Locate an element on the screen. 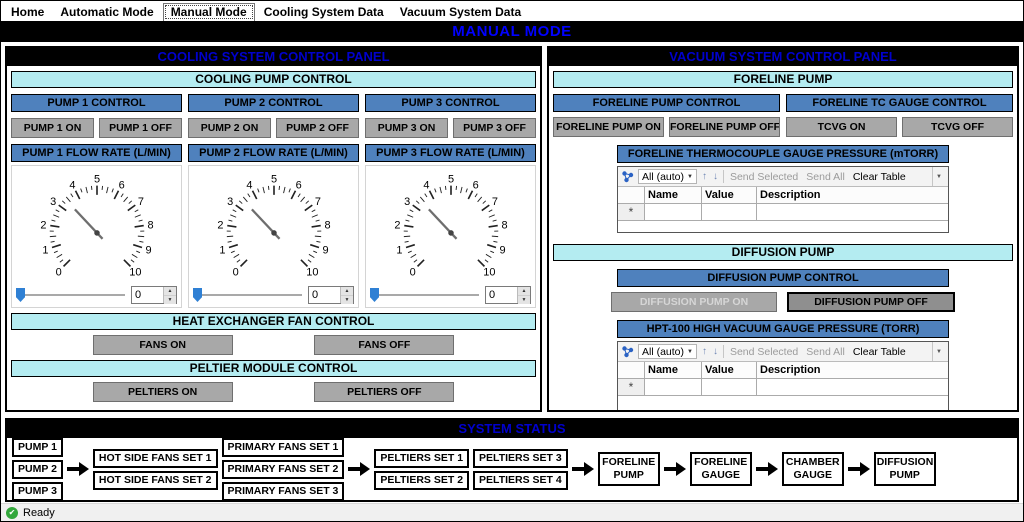  peltiers-left-column: PELTIERS SET 1 PELTIERS SET 2 is located at coordinates (422, 469).